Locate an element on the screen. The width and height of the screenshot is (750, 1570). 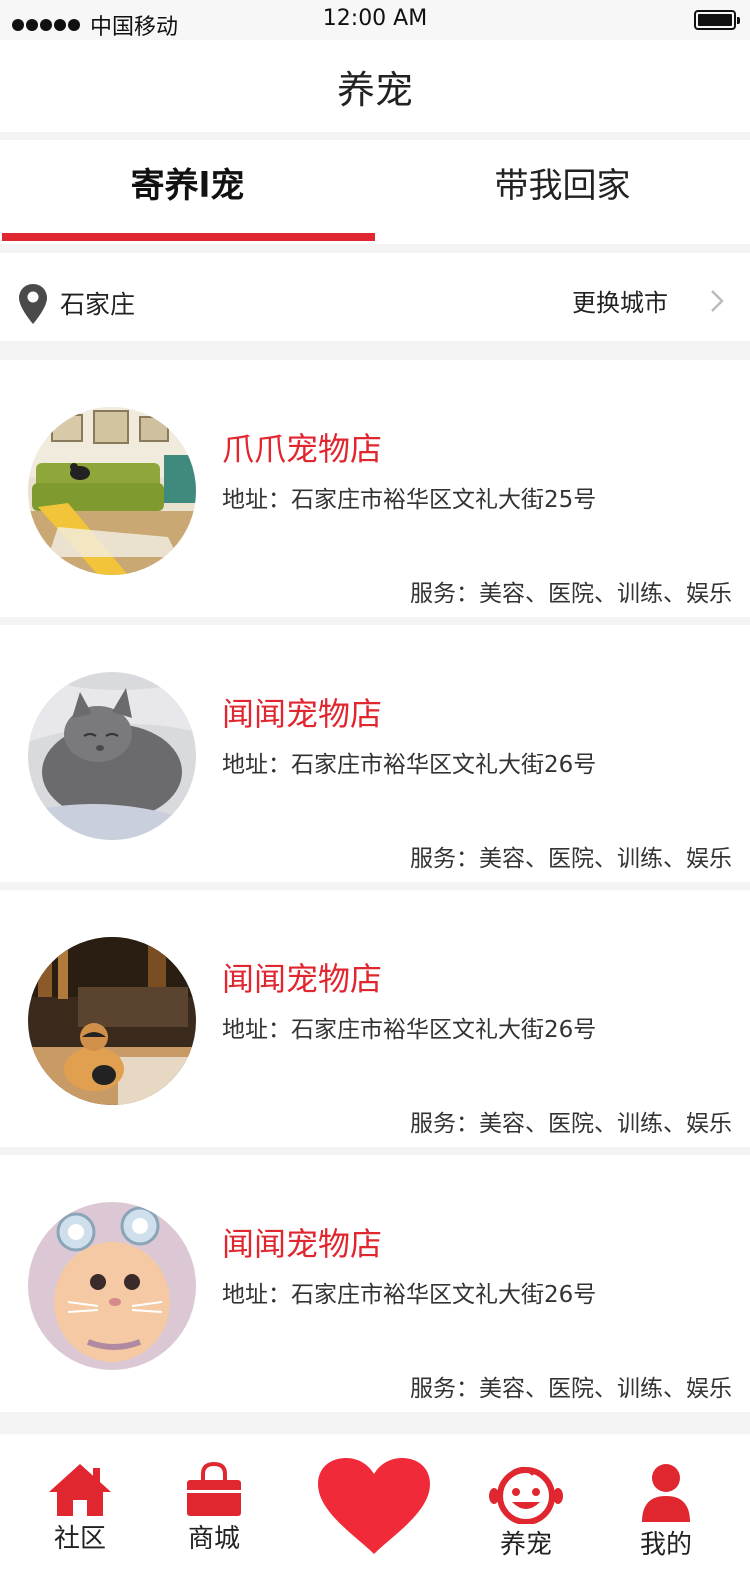
tab-foster: 寄养l宠 is located at coordinates (187, 192).